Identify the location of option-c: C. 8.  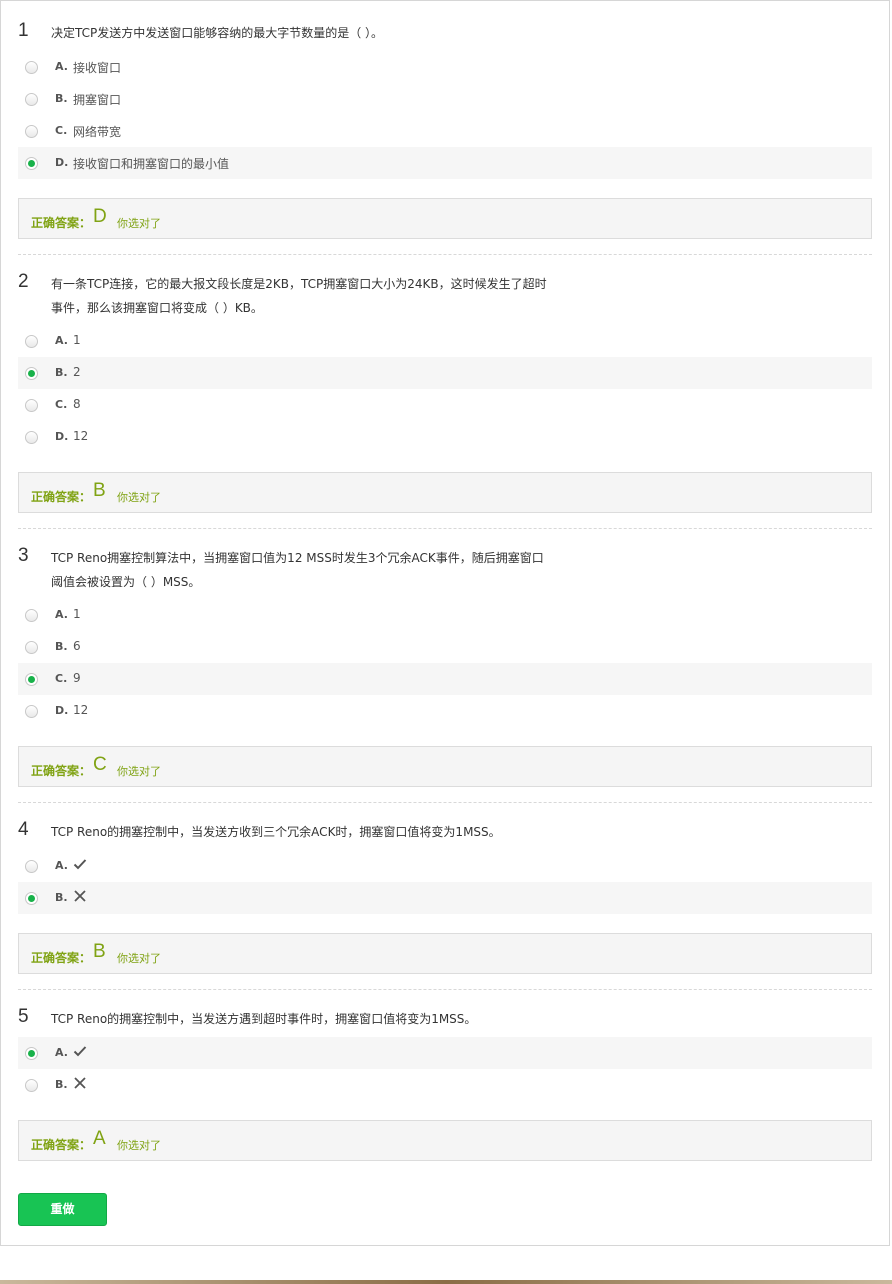
(445, 405).